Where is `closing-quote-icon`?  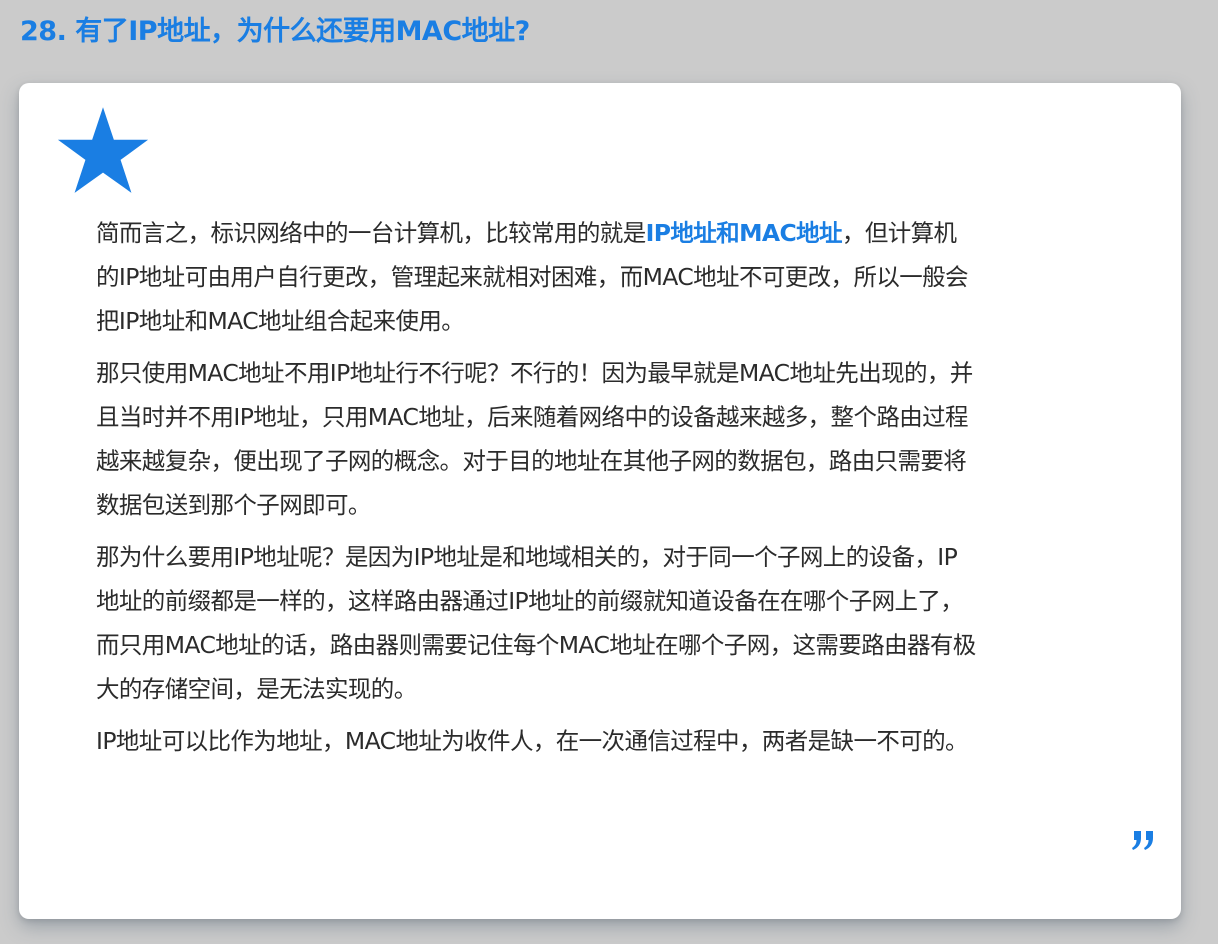 closing-quote-icon is located at coordinates (1142, 840).